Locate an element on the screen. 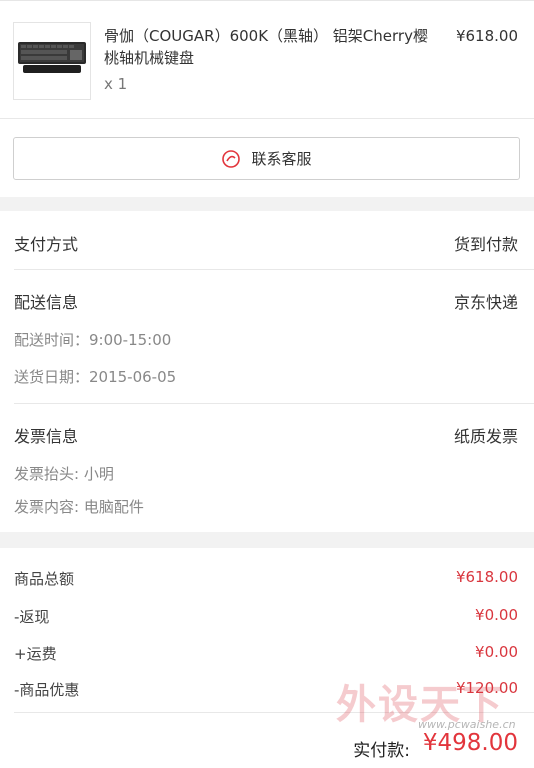  subtotal-label: 商品总额 is located at coordinates (44, 579).